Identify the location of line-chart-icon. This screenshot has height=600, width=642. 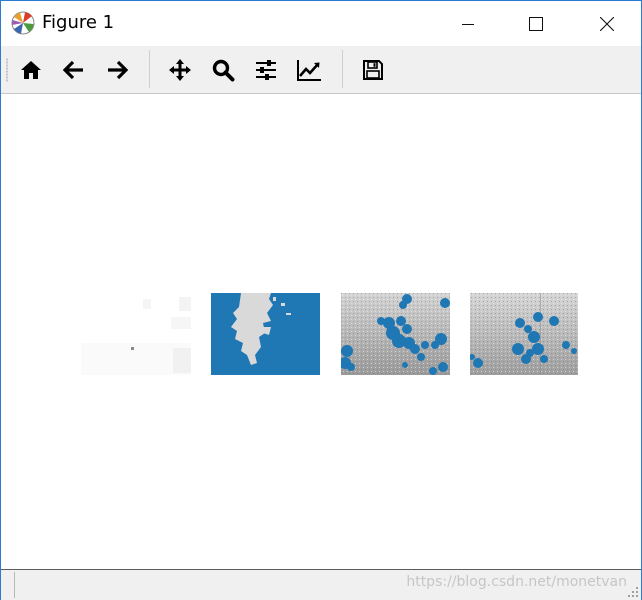
(309, 70).